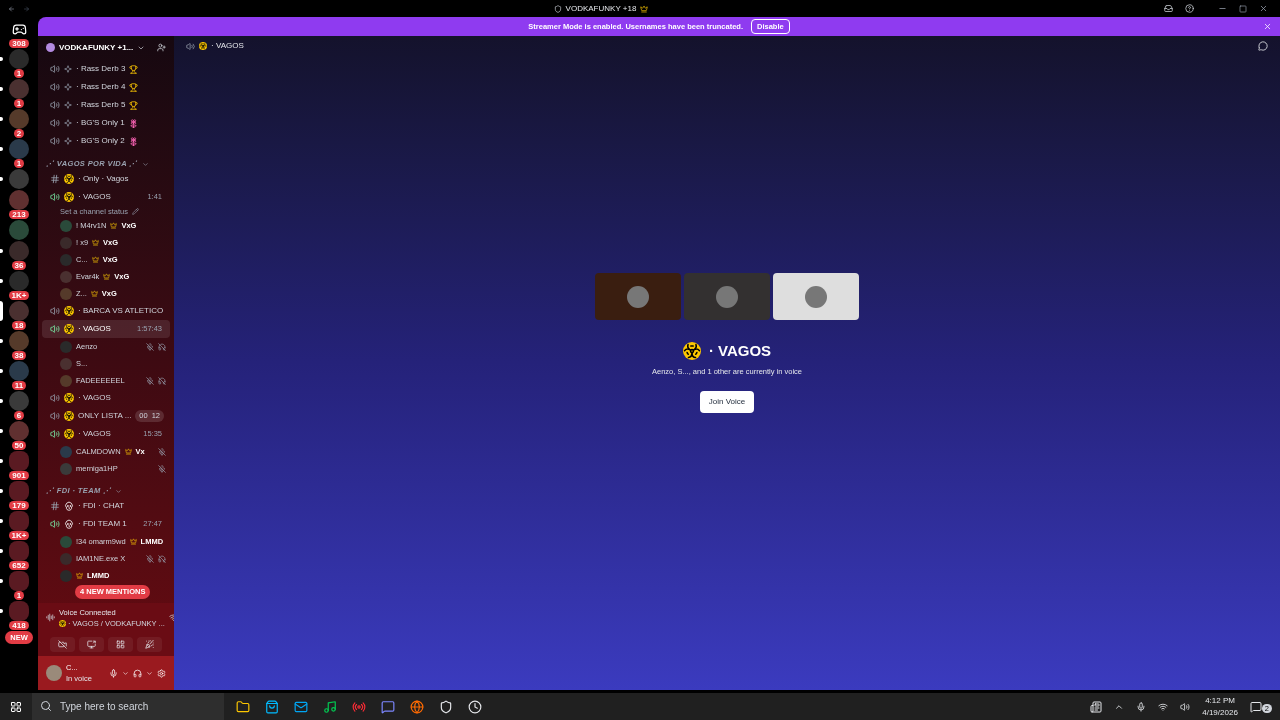  Describe the element at coordinates (102, 524) in the screenshot. I see `channel-name: · FDI TEAM 1` at that location.